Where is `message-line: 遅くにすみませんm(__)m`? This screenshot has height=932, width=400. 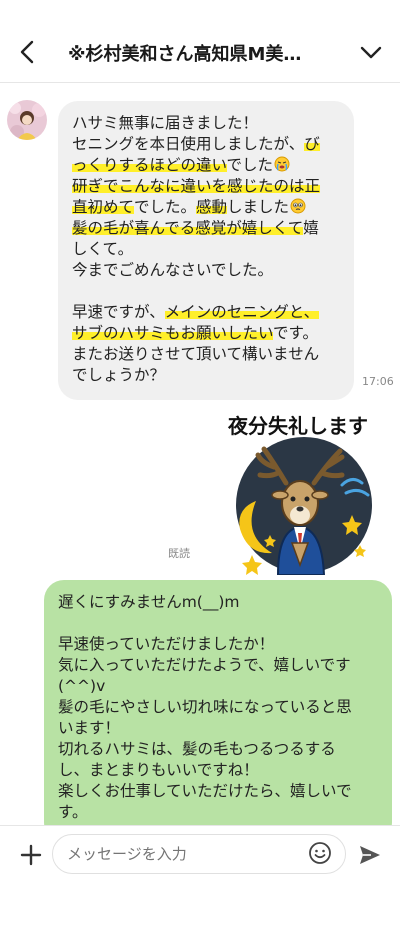 message-line: 遅くにすみませんm(__)m is located at coordinates (149, 602).